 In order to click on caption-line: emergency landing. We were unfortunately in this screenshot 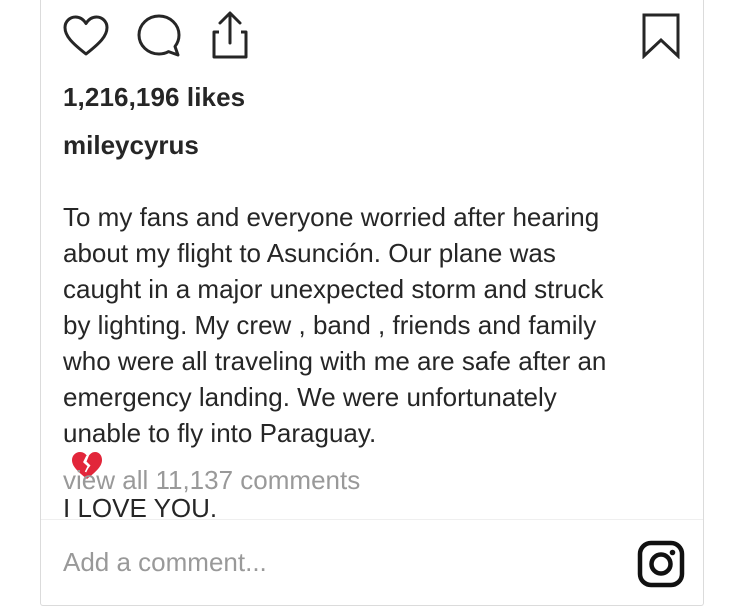, I will do `click(310, 397)`.